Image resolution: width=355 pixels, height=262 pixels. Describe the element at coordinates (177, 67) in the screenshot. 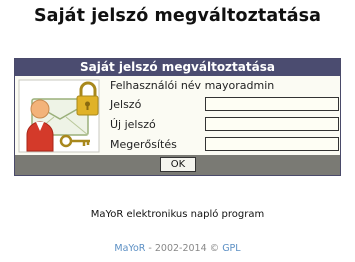

I see `form-header: Saját jelszó megváltoztatása` at that location.